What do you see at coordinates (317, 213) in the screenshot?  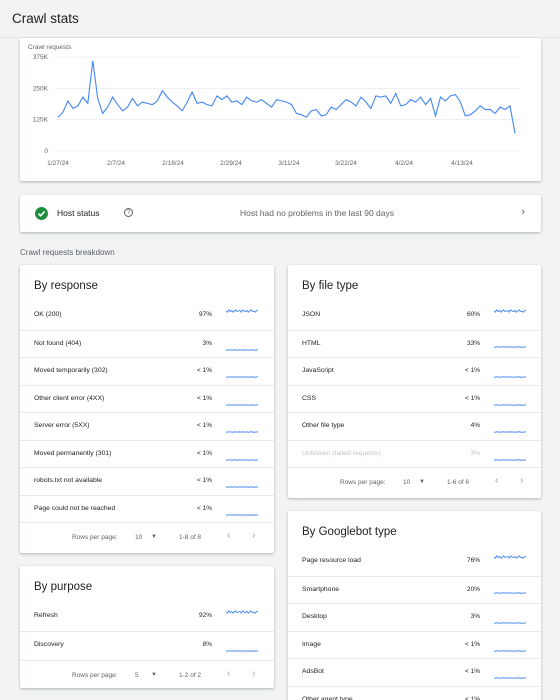 I see `host-status-message: Host had no problems in the last 90 days` at bounding box center [317, 213].